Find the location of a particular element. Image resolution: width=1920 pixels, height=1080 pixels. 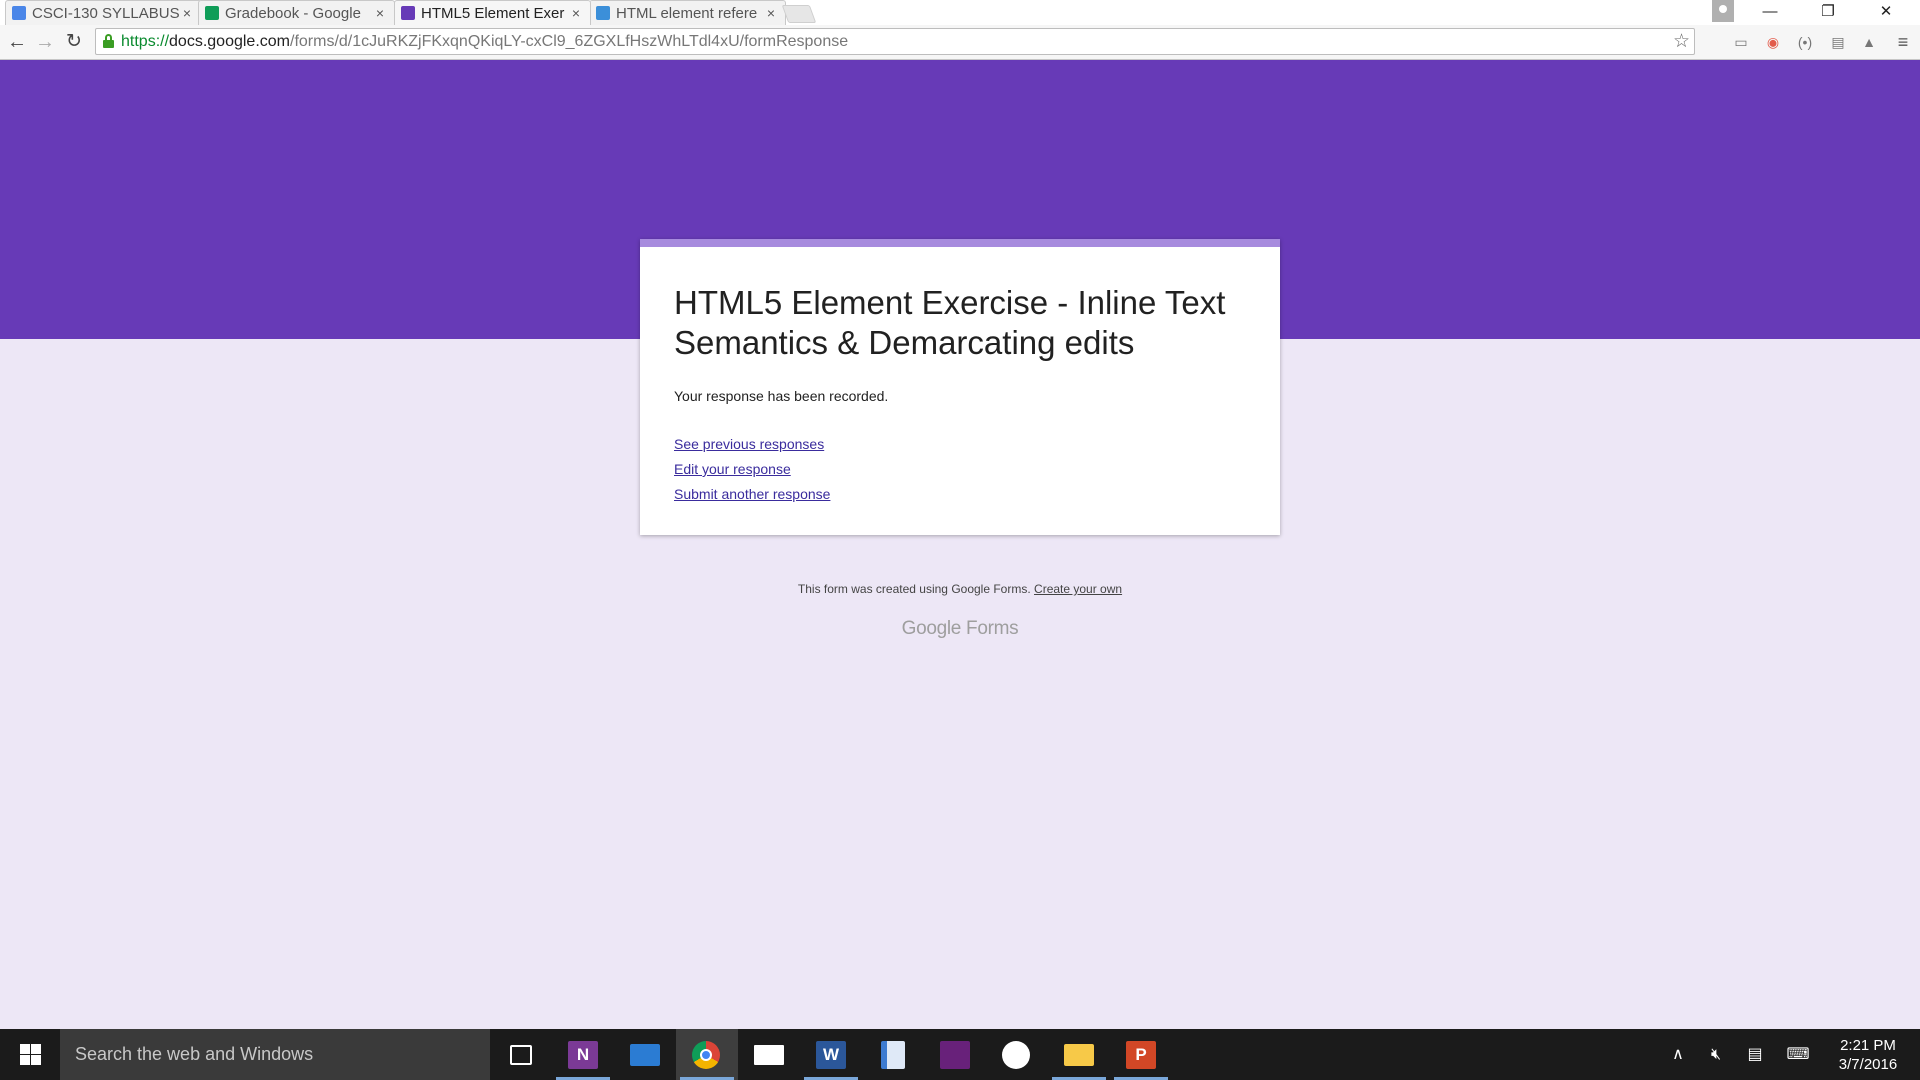

extension-bracket-icon: (•) is located at coordinates (1805, 42).